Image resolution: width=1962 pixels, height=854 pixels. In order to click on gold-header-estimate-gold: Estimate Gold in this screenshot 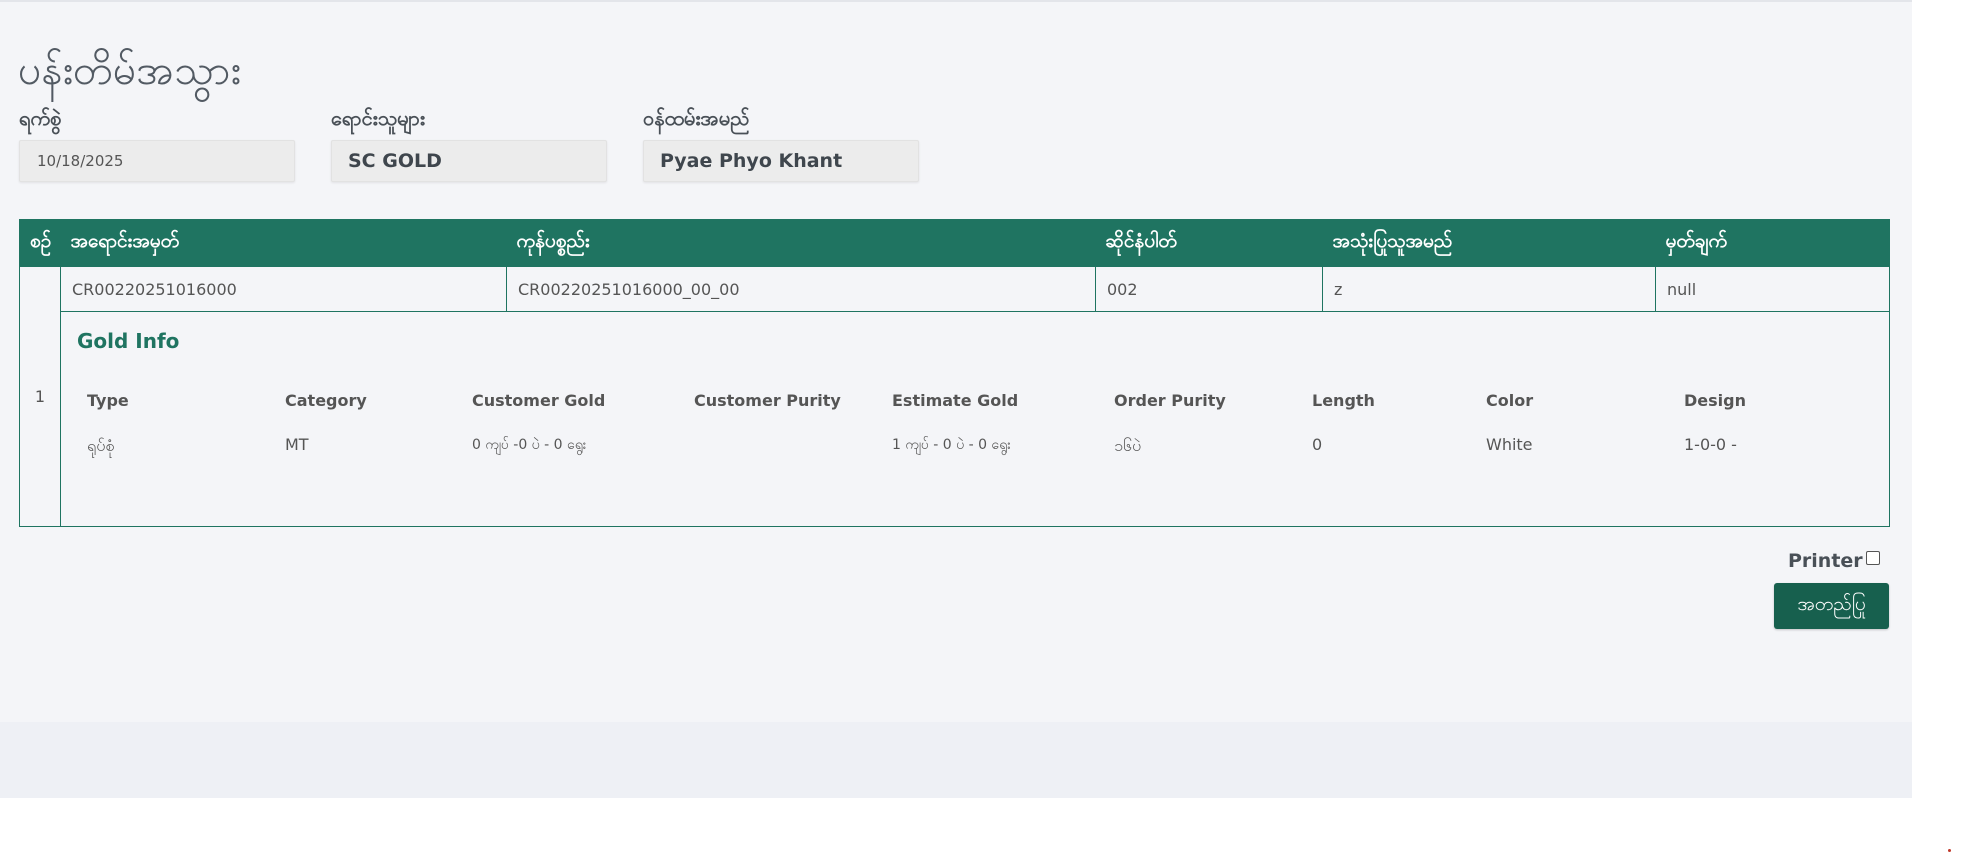, I will do `click(955, 400)`.